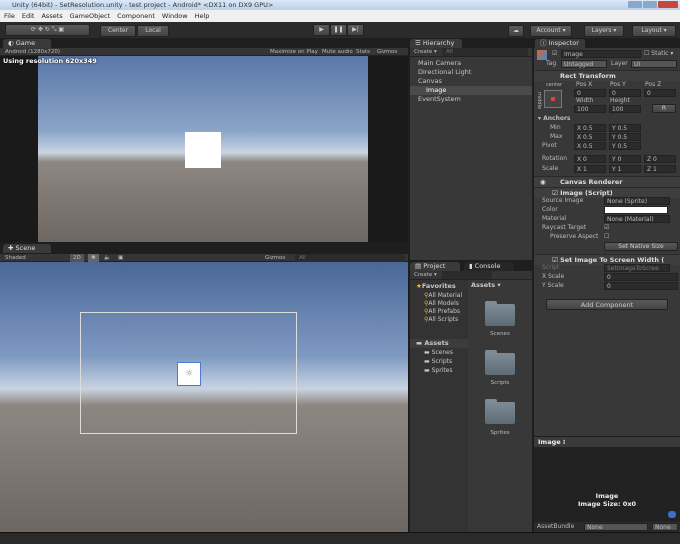 Image resolution: width=680 pixels, height=544 pixels. I want to click on tab-scene: ✚ Scene, so click(27, 248).